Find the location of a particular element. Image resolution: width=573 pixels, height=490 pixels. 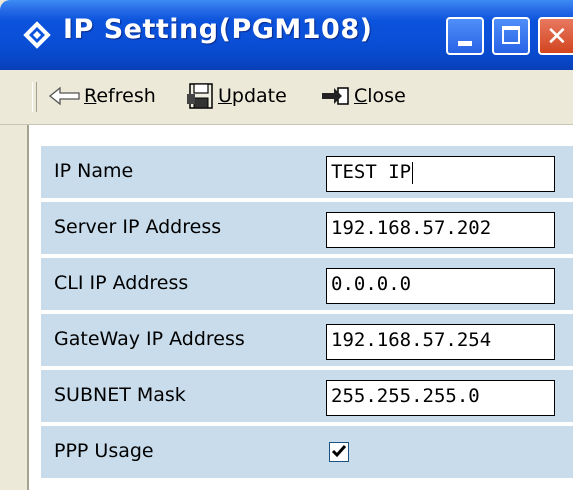

close-icon: ✕ is located at coordinates (557, 37).